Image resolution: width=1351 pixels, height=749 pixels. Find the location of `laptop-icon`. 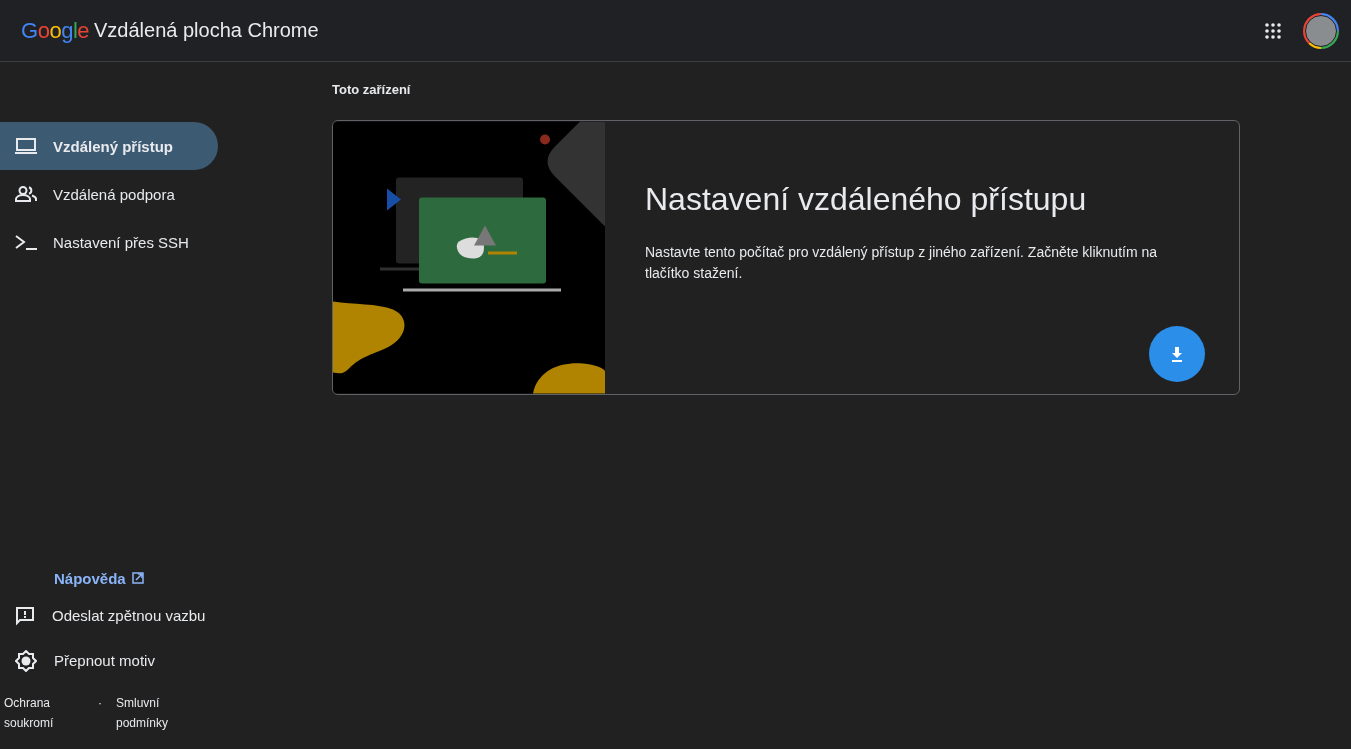

laptop-icon is located at coordinates (26, 146).